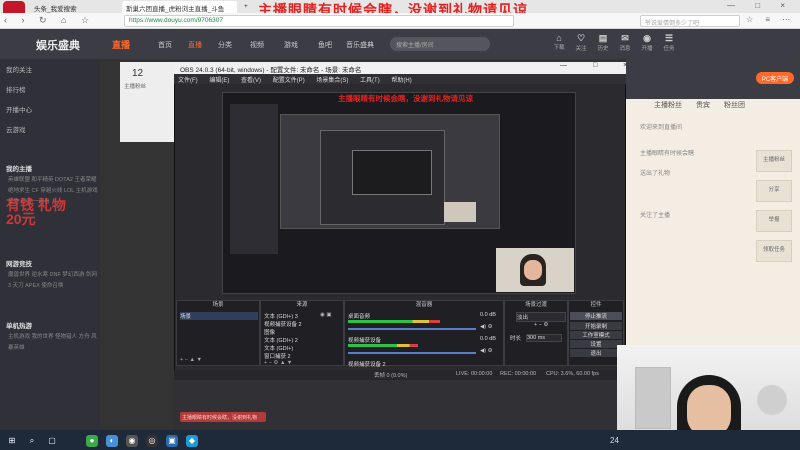 The image size is (800, 450). What do you see at coordinates (289, 81) in the screenshot?
I see `obs-menu-profile: 配置文件(P)` at bounding box center [289, 81].